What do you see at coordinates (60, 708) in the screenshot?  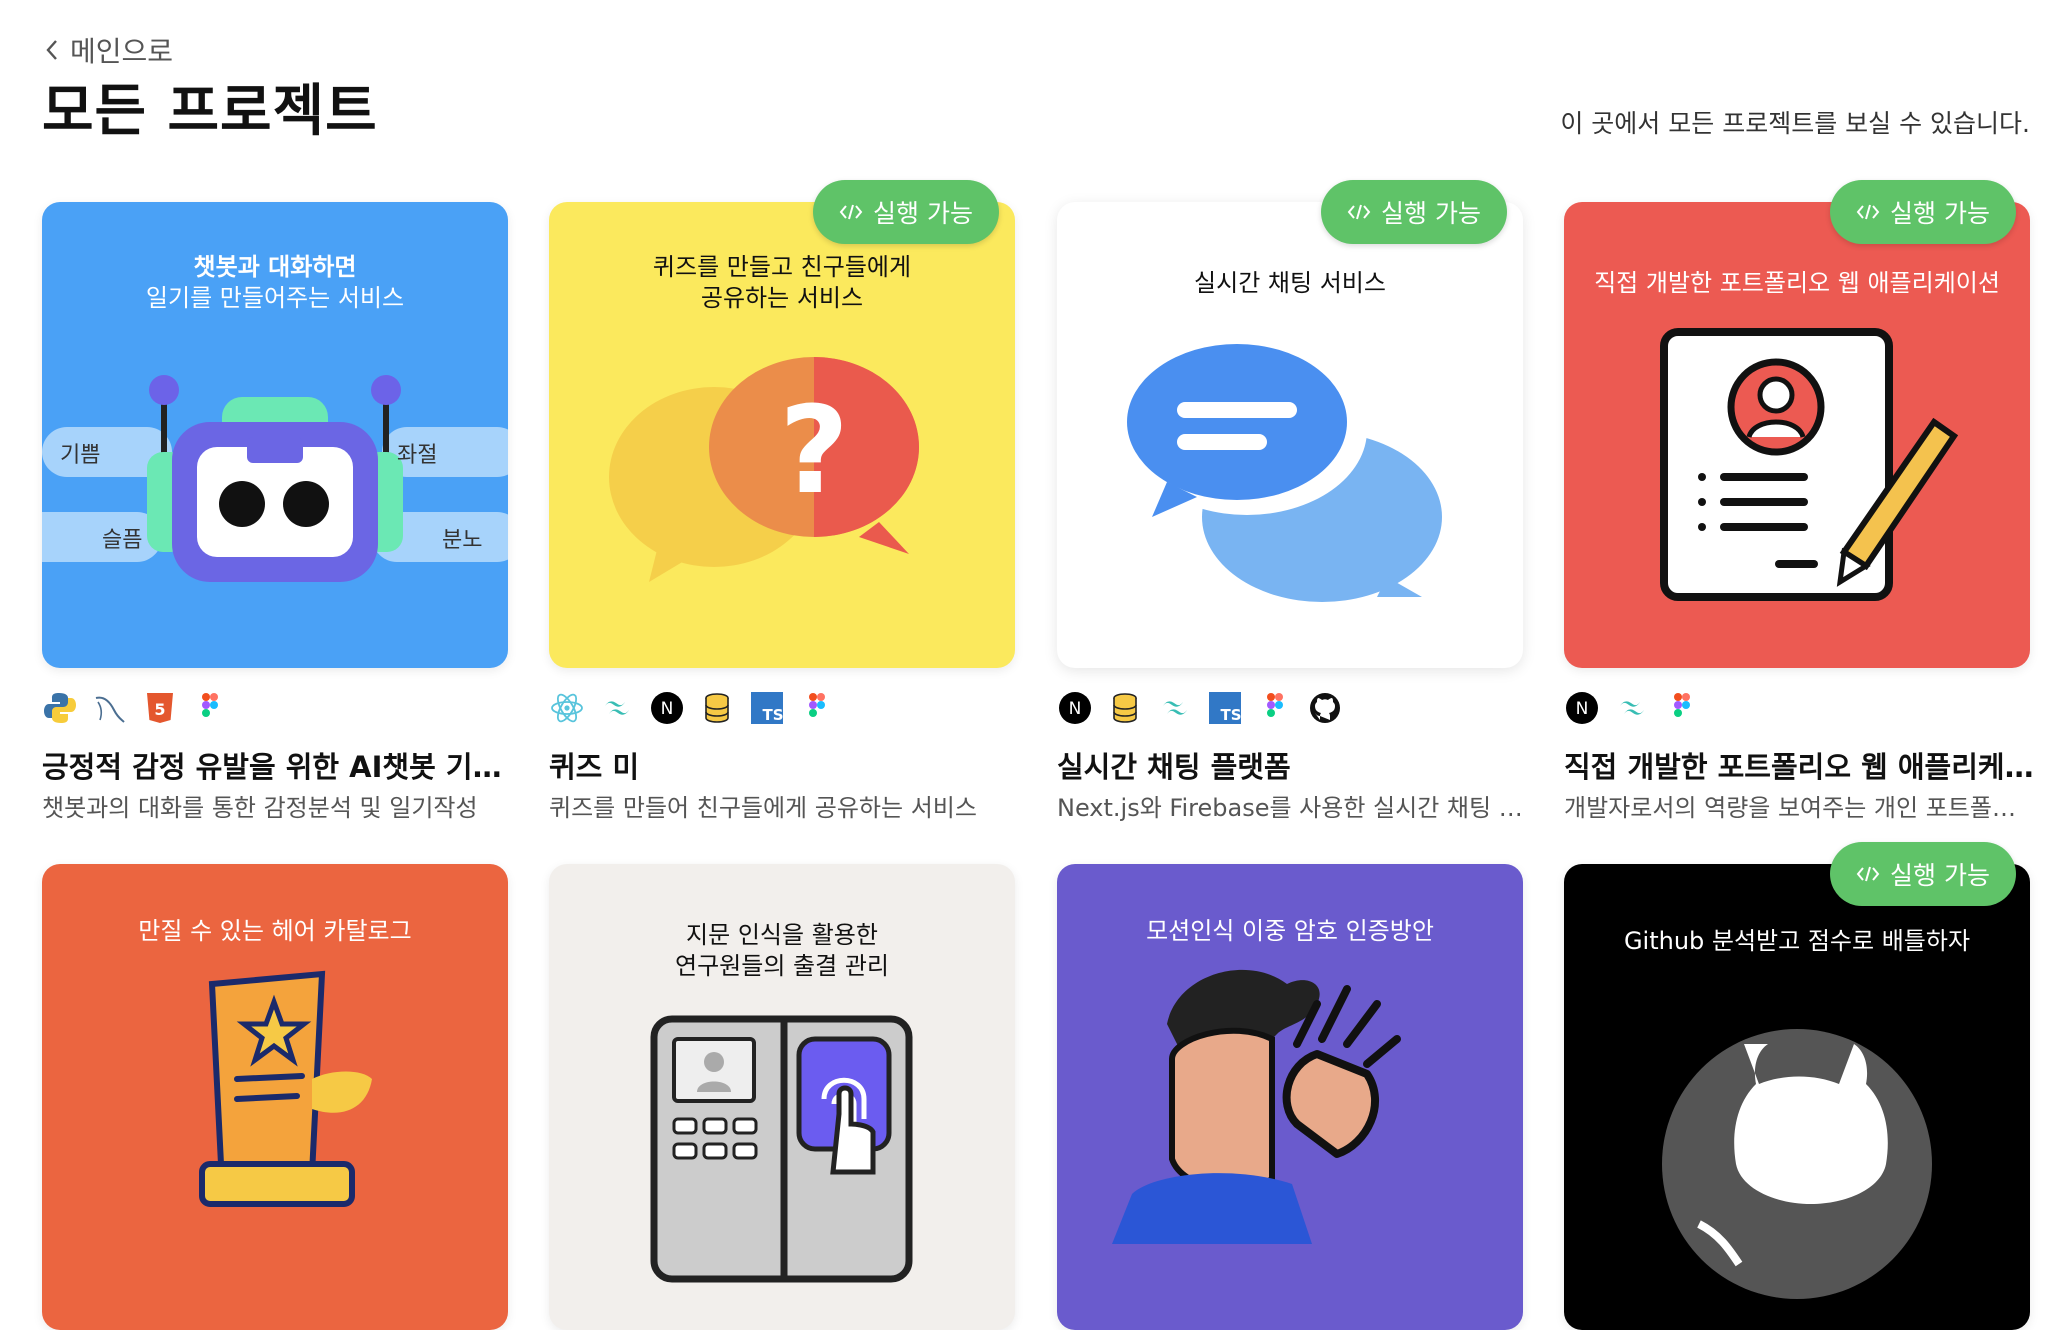 I see `python-icon` at bounding box center [60, 708].